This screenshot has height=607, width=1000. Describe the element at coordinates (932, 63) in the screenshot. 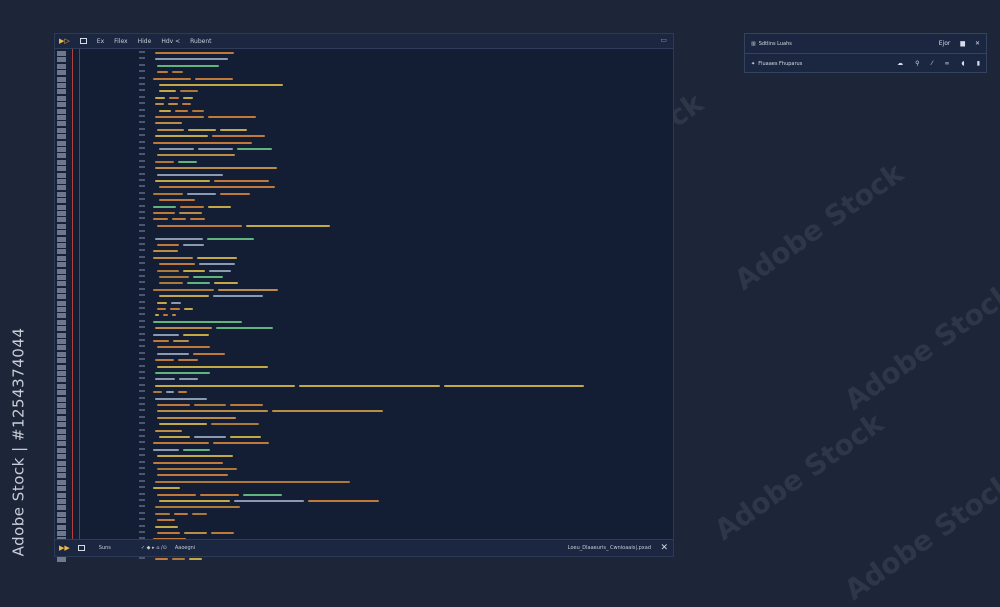

I see `pin-icon: ⁄` at that location.